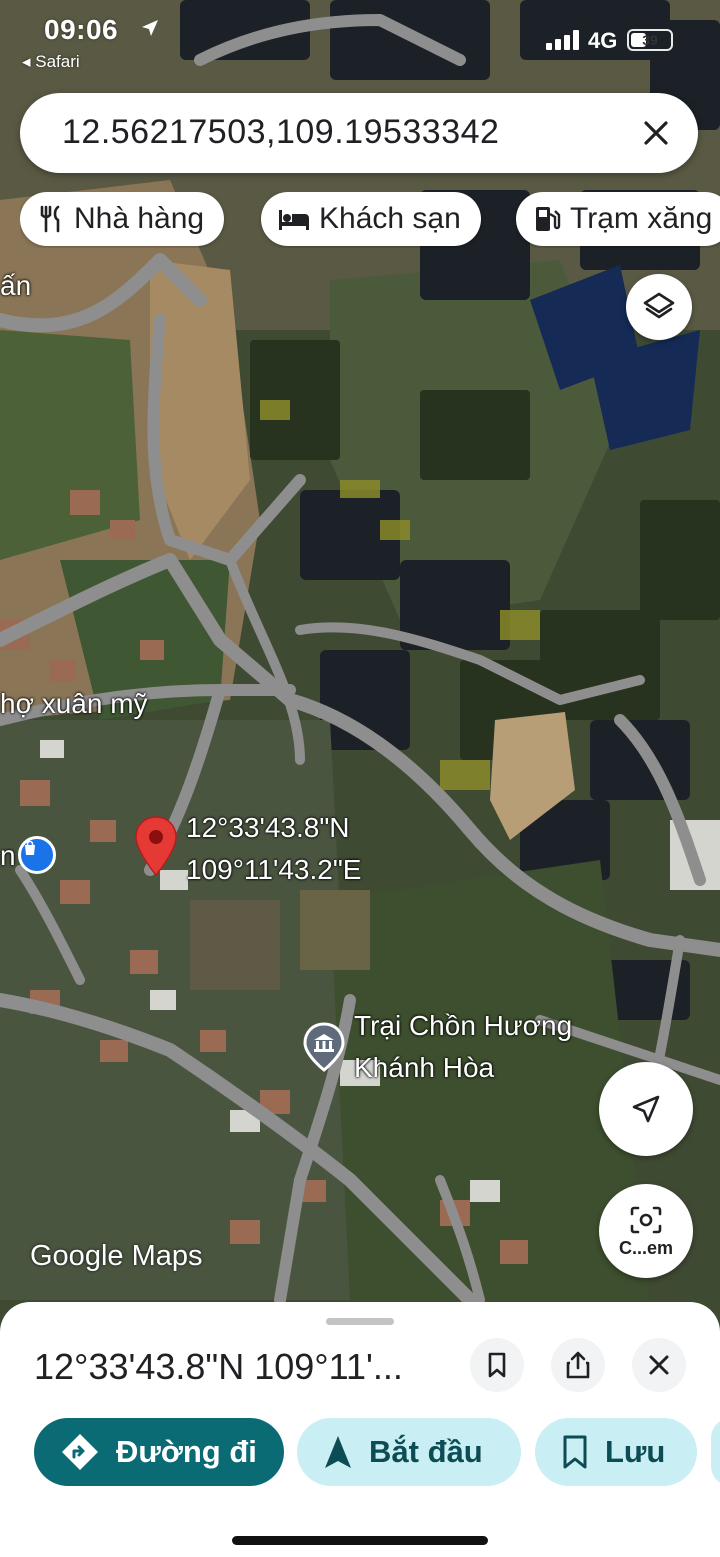 This screenshot has height=1557, width=720. I want to click on camera-button-label: C...em, so click(646, 1247).